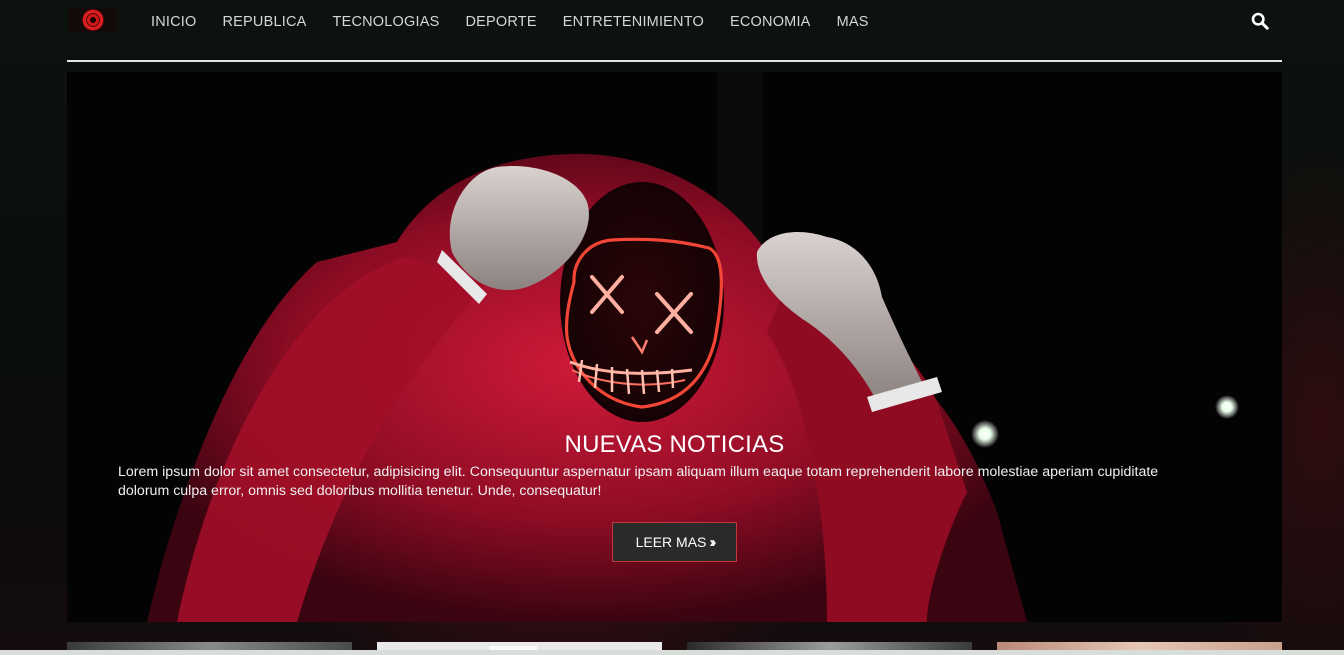 The height and width of the screenshot is (655, 1344). I want to click on nav-divider, so click(674, 61).